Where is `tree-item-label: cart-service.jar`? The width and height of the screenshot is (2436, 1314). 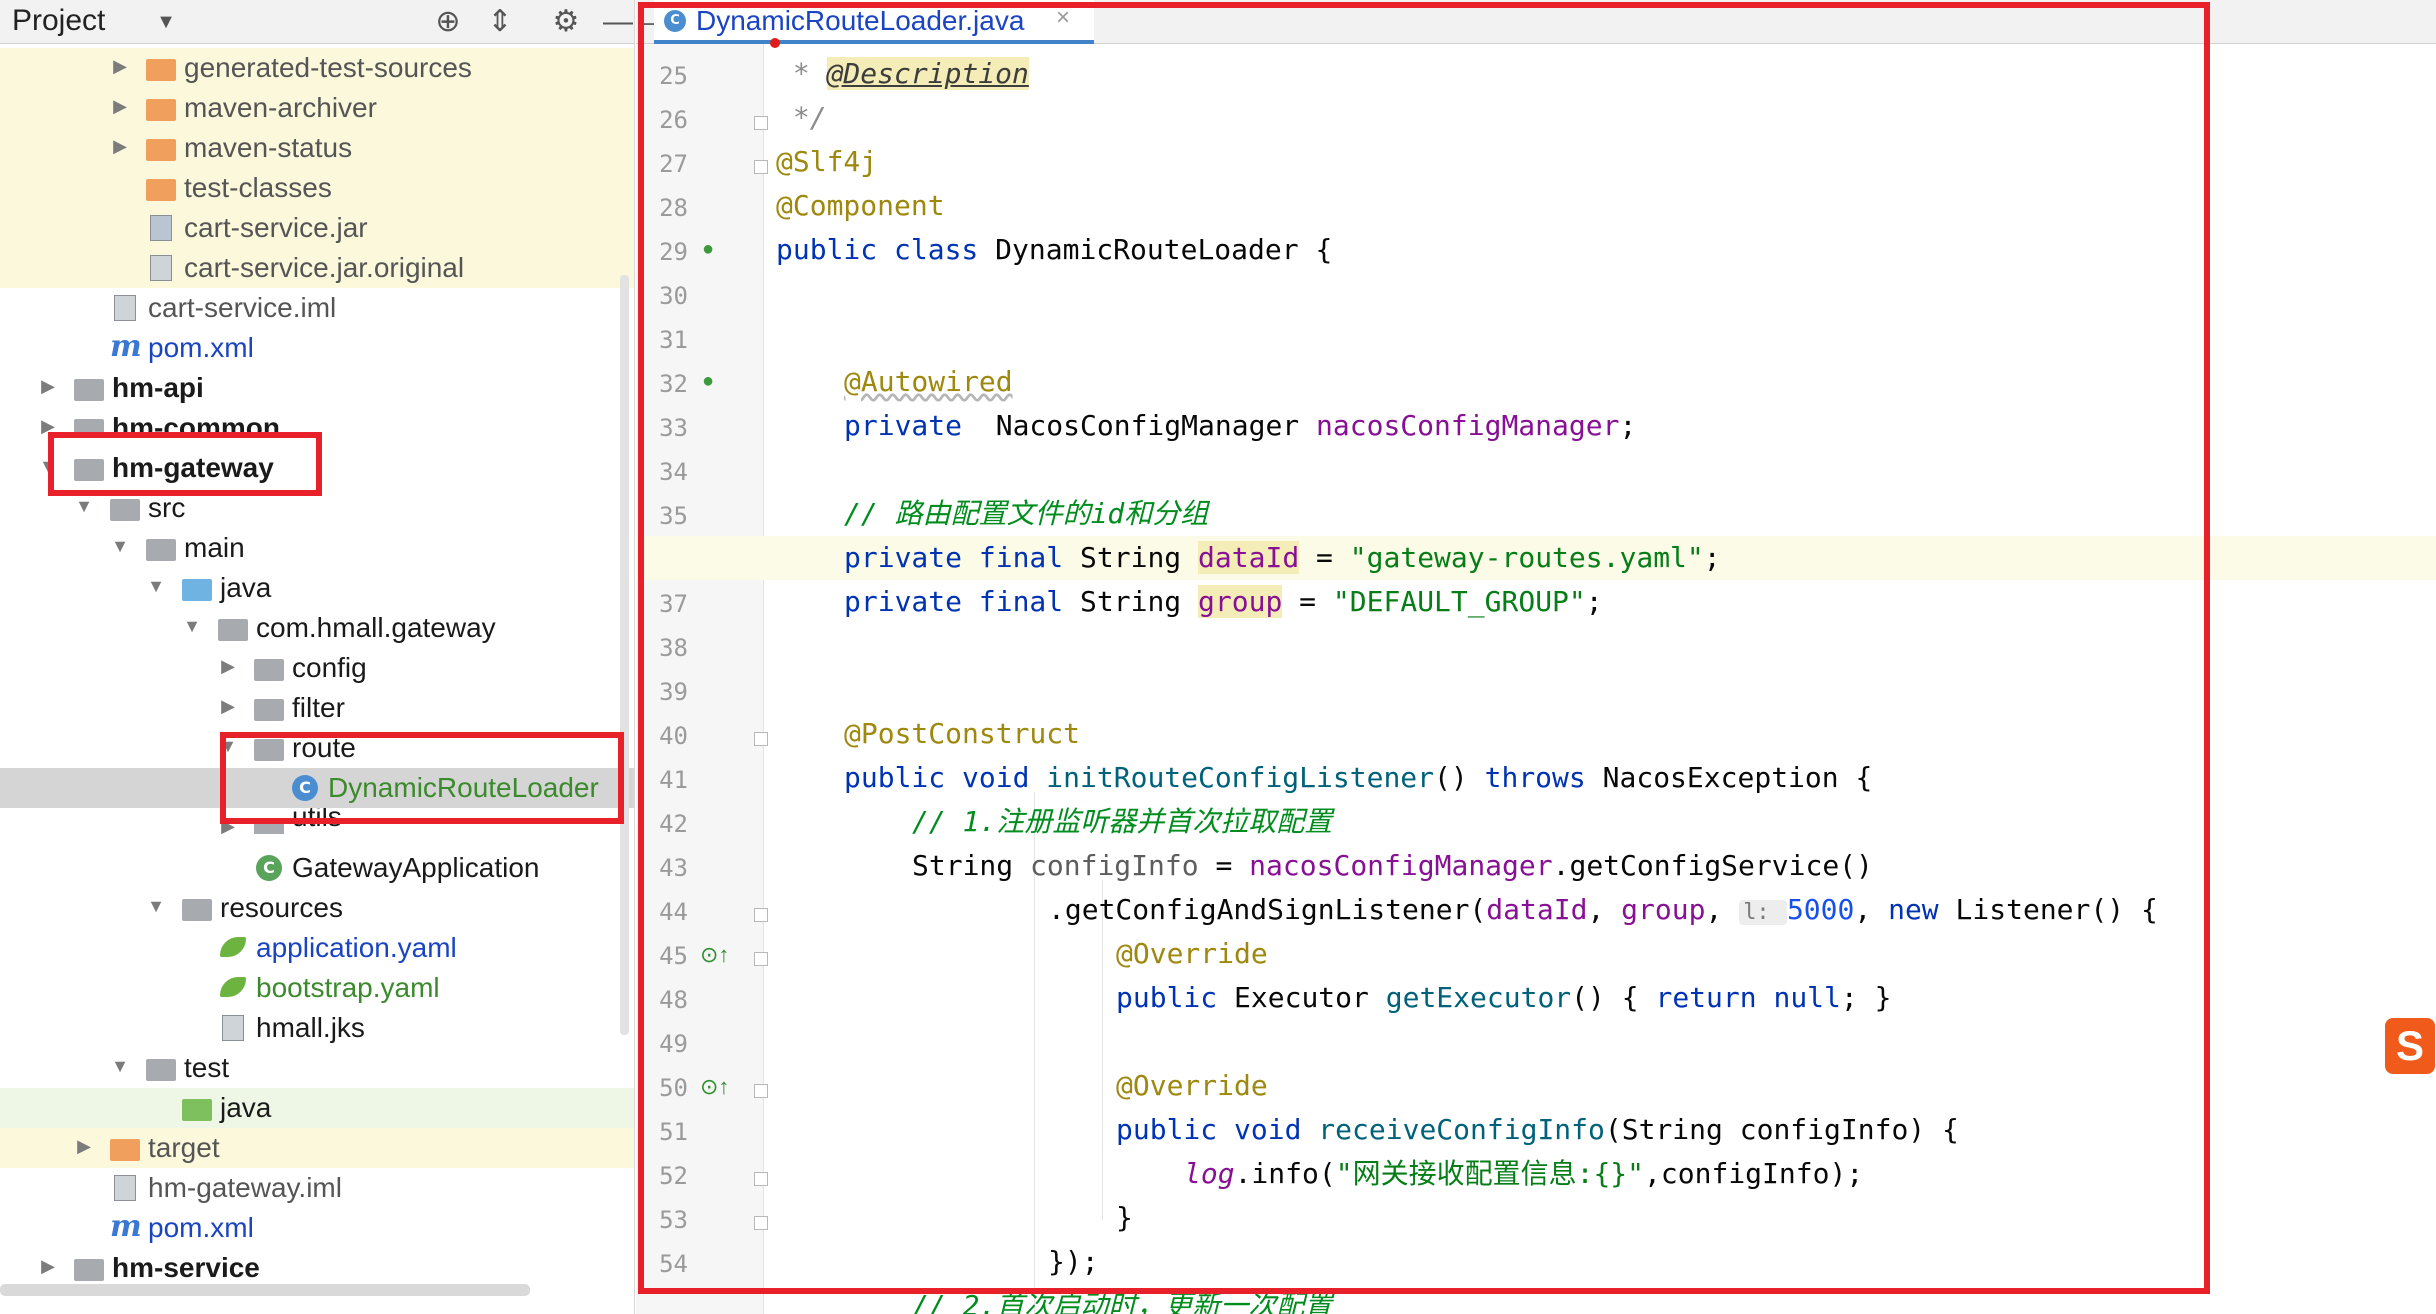 tree-item-label: cart-service.jar is located at coordinates (276, 227).